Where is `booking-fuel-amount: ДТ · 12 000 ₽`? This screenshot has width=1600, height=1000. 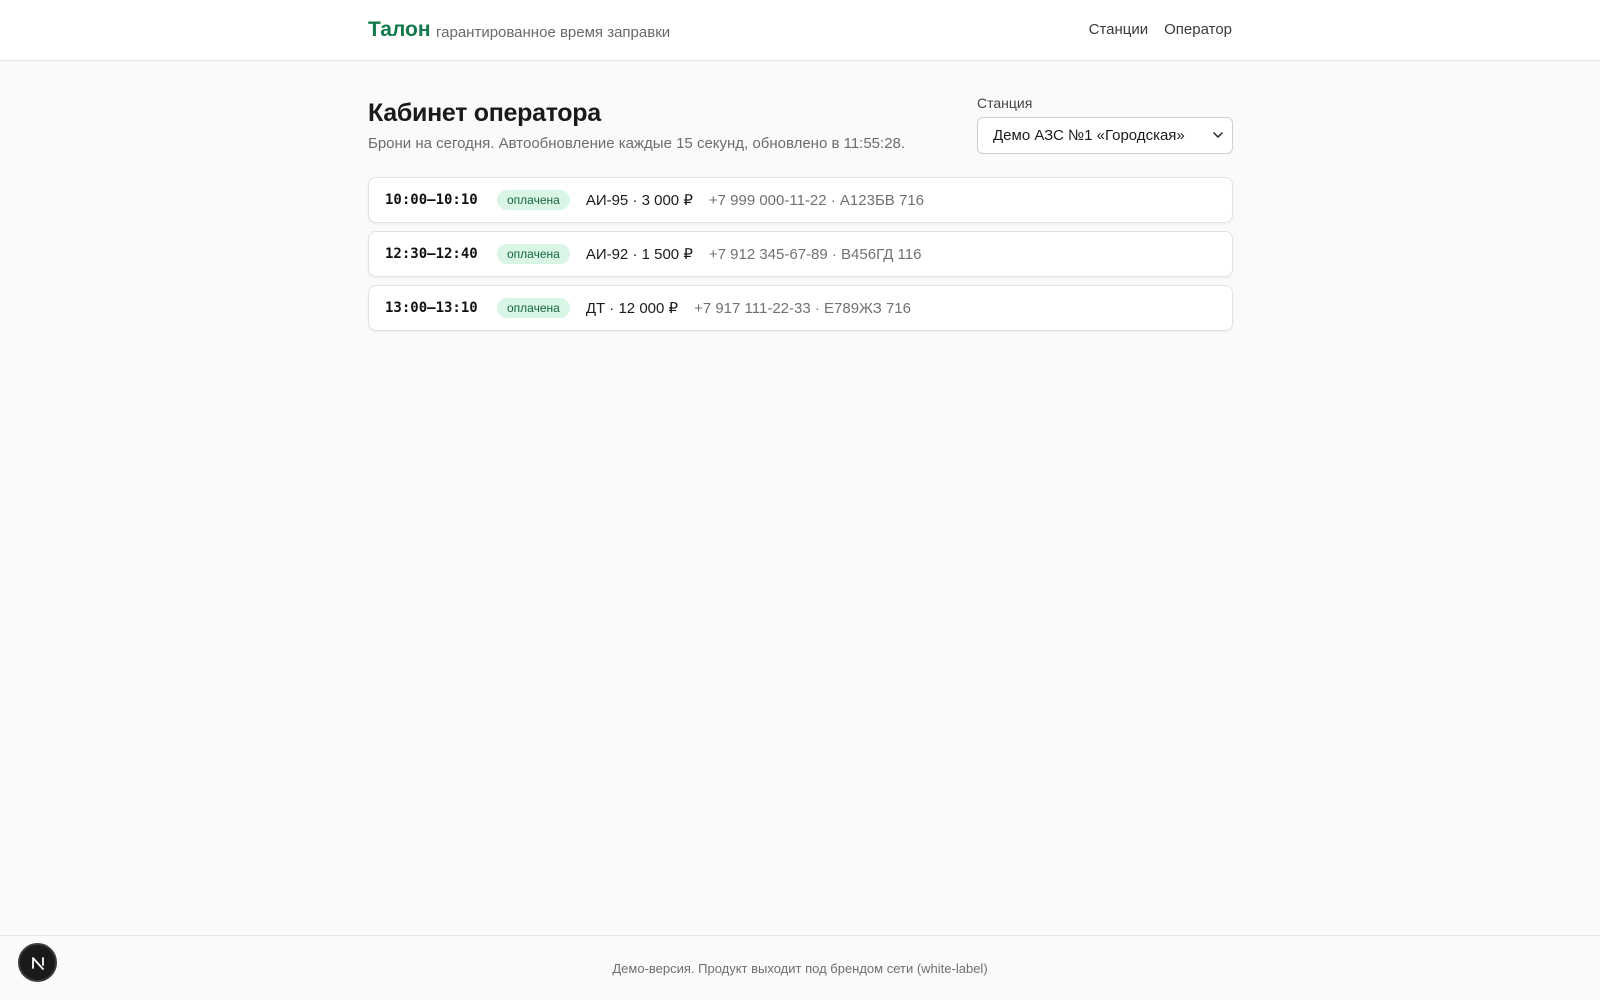
booking-fuel-amount: ДТ · 12 000 ₽ is located at coordinates (632, 308).